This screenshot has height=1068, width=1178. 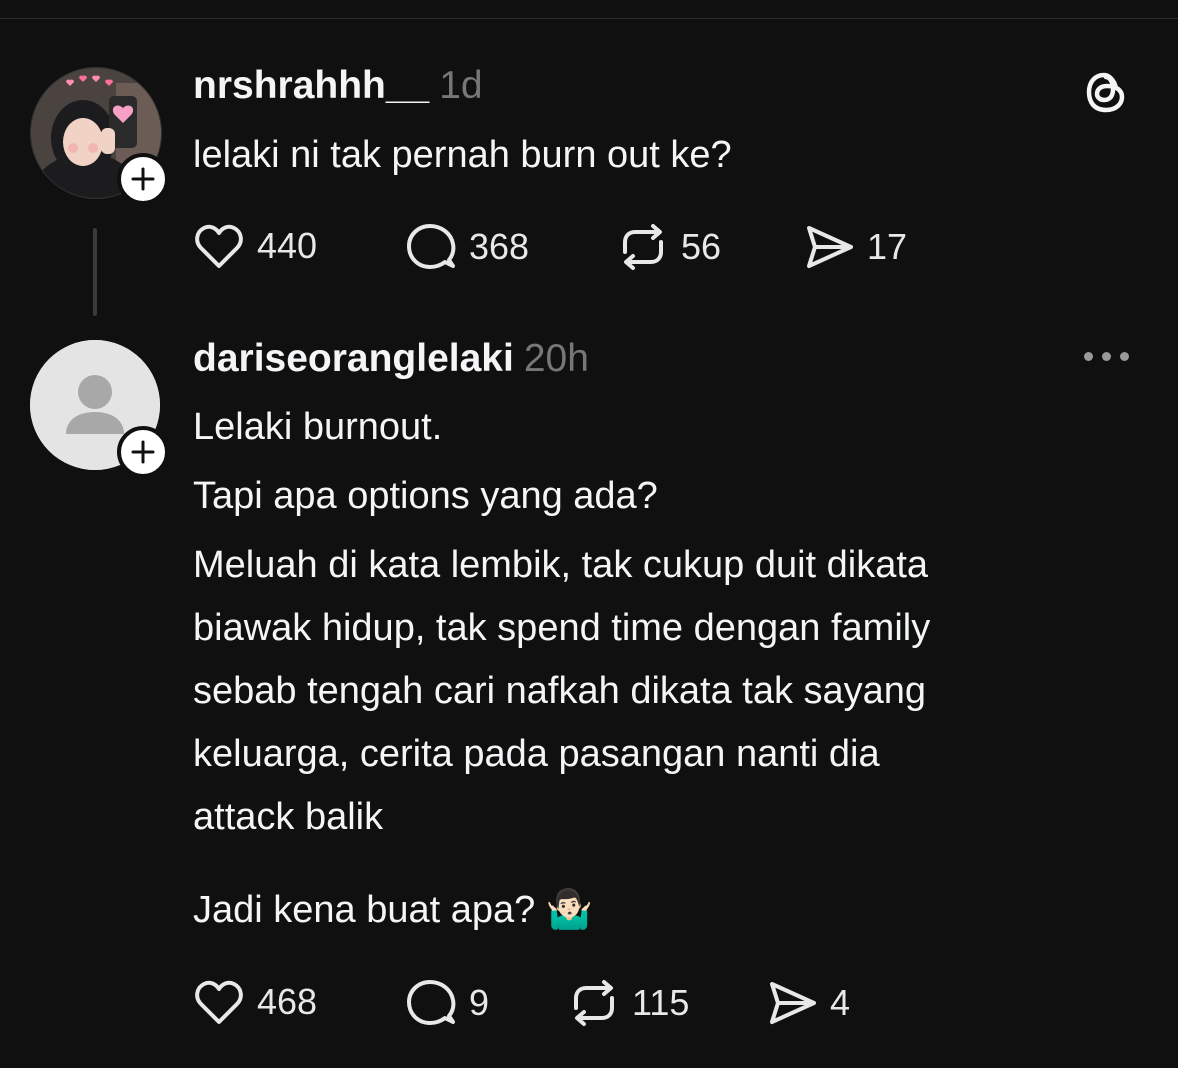 I want to click on post-2-header: dariseoranglelaki 20h, so click(x=391, y=359).